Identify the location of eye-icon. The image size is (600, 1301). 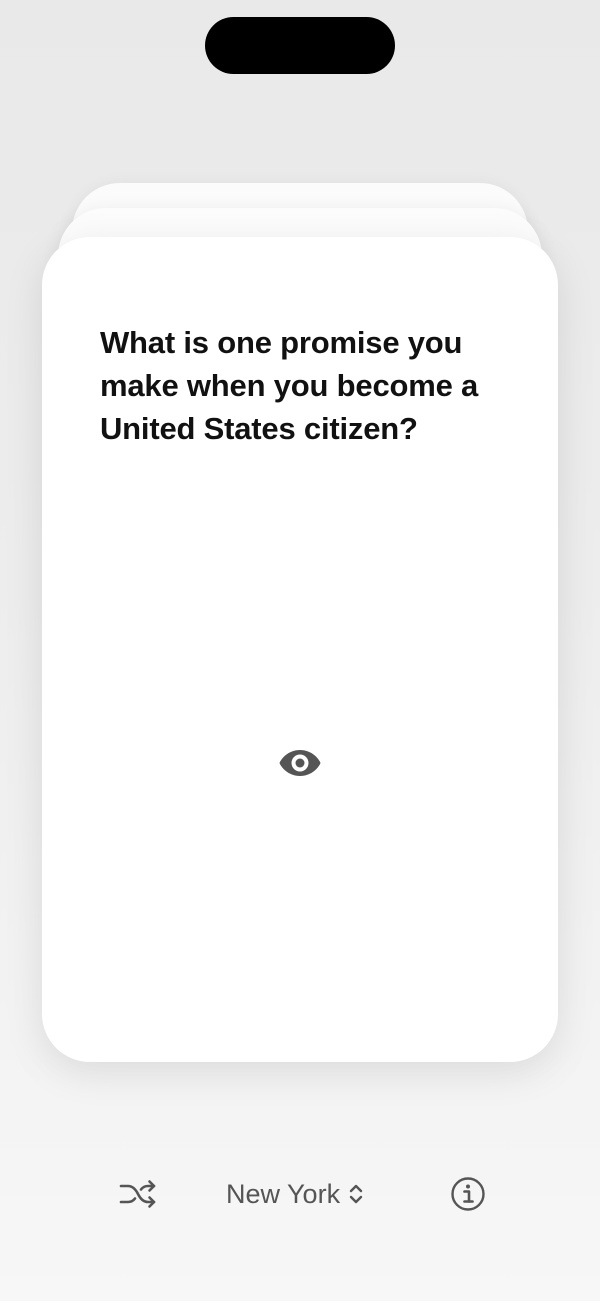
(300, 763).